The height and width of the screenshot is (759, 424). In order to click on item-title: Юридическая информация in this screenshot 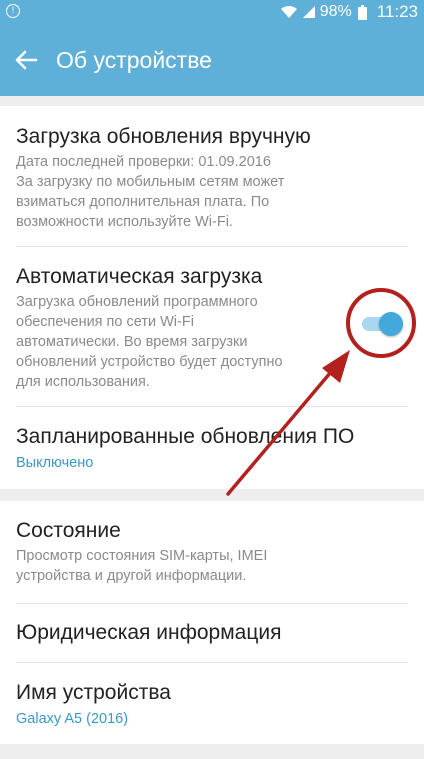, I will do `click(149, 632)`.